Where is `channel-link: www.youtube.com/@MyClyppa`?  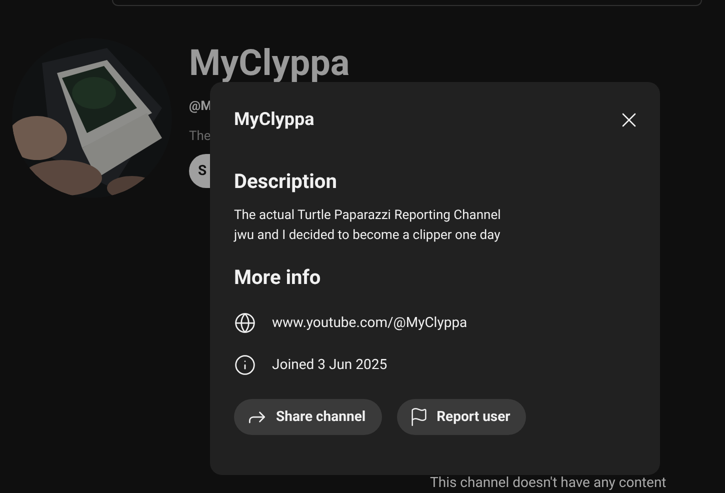 channel-link: www.youtube.com/@MyClyppa is located at coordinates (370, 323).